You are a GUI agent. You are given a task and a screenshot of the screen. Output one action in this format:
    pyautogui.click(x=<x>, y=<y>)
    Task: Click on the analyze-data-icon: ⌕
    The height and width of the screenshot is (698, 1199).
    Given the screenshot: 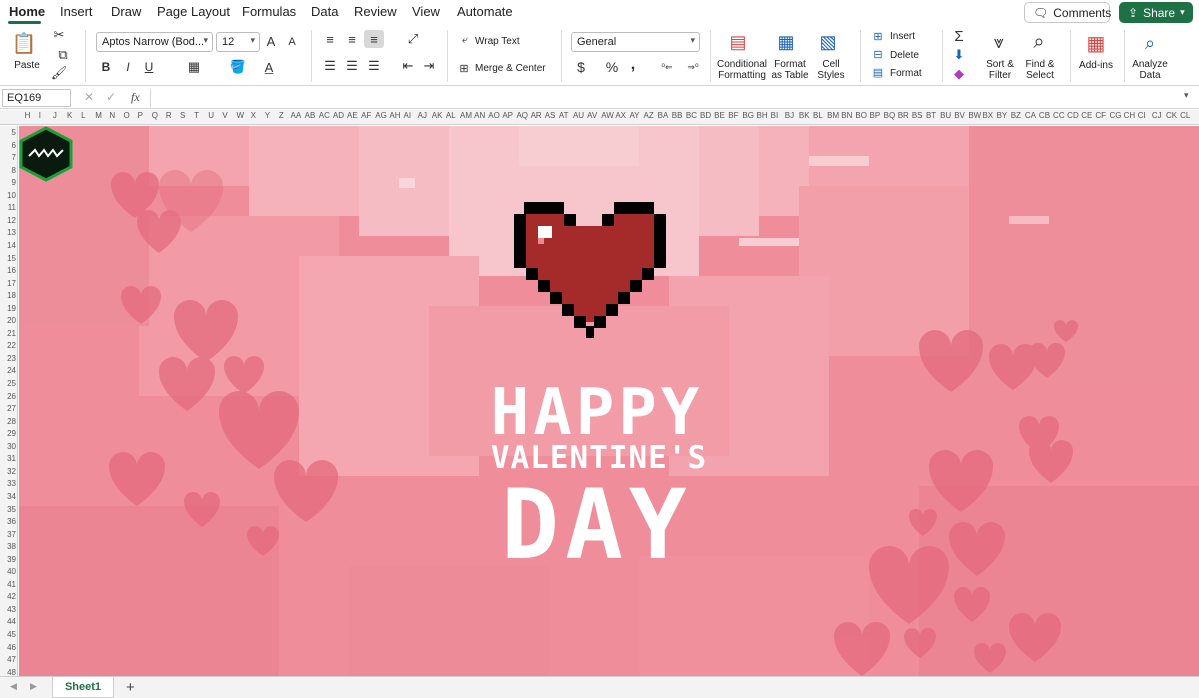 What is the action you would take?
    pyautogui.click(x=1150, y=43)
    